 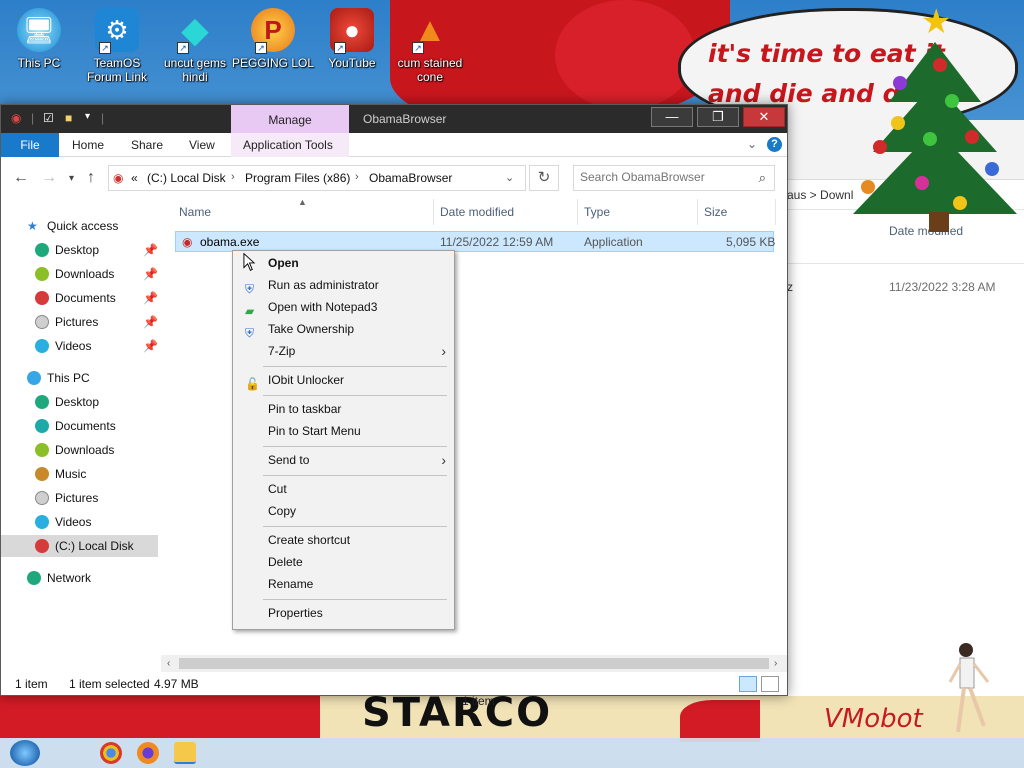 What do you see at coordinates (343, 489) in the screenshot?
I see `menu-item-cut: Cut` at bounding box center [343, 489].